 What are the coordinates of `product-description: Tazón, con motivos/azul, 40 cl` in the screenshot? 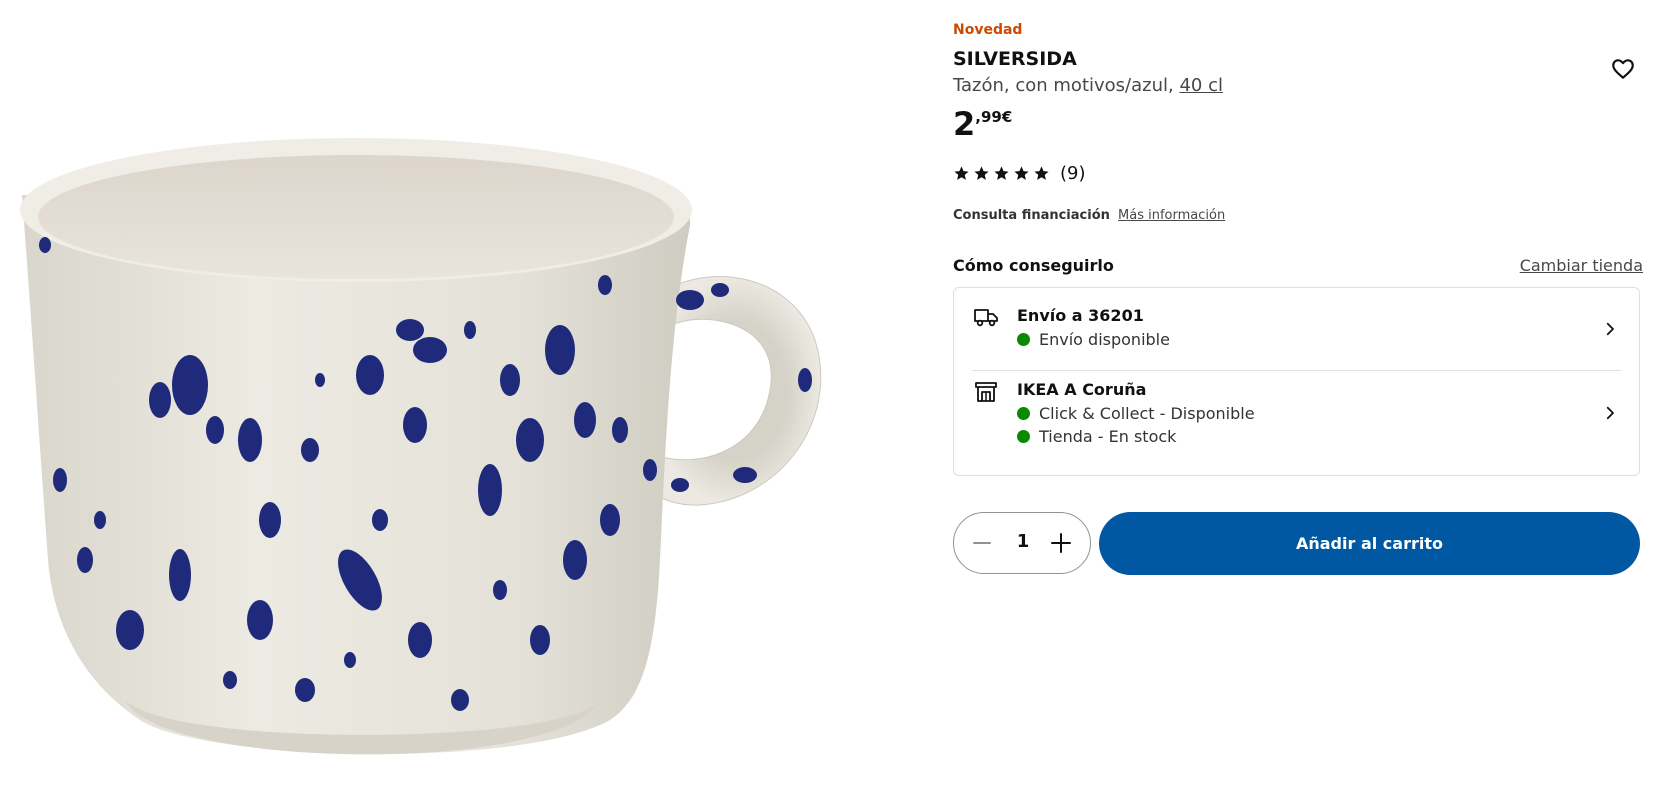 It's located at (1088, 85).